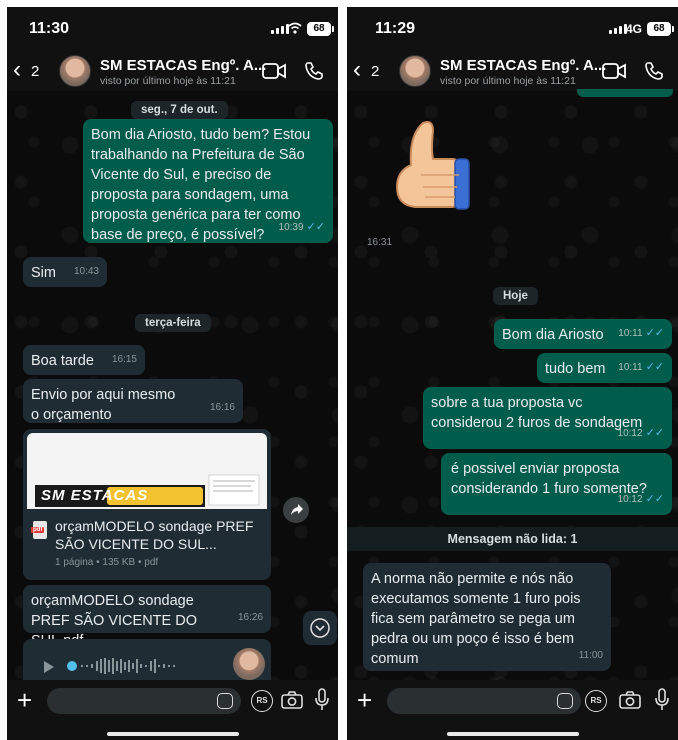 This screenshot has height=740, width=678. Describe the element at coordinates (625, 93) in the screenshot. I see `message-outgoing-partial` at that location.